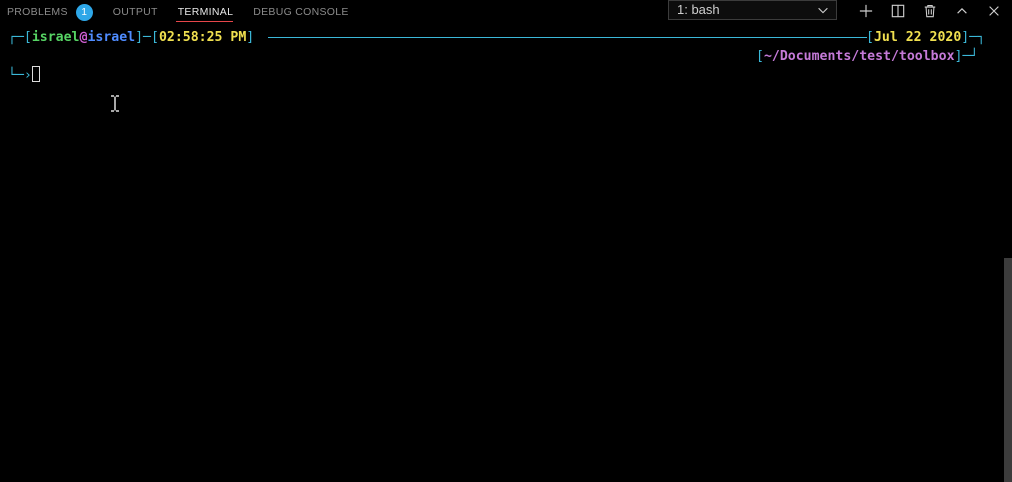 This screenshot has height=482, width=1012. I want to click on prompt-corner-top: ┌─, so click(16, 37).